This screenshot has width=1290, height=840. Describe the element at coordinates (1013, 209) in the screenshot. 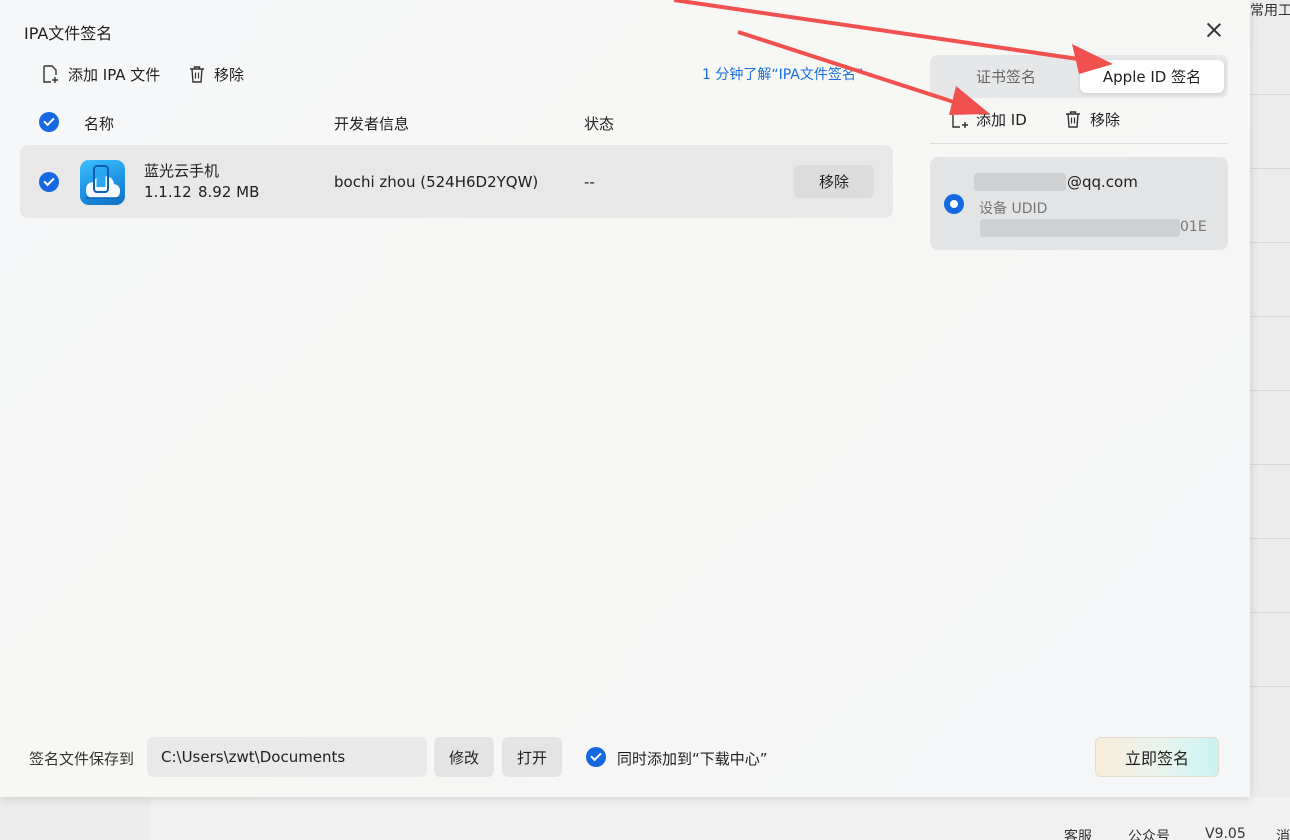

I see `udid-label: 设备 UDID` at that location.